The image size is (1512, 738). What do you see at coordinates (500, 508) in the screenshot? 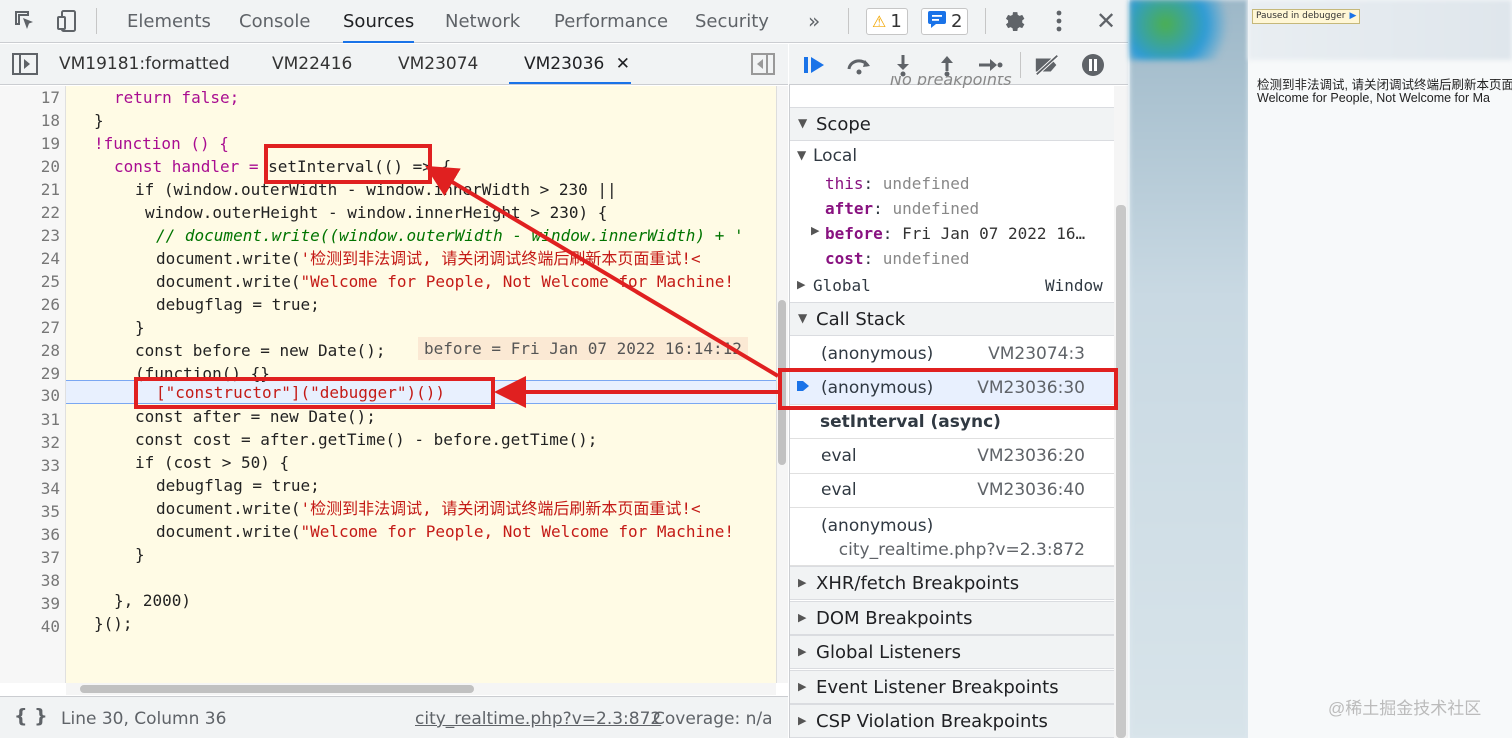
I see `code-line-35-string: '检测到非法调试, 请关闭调试终端后刷新本页面重试!<` at bounding box center [500, 508].